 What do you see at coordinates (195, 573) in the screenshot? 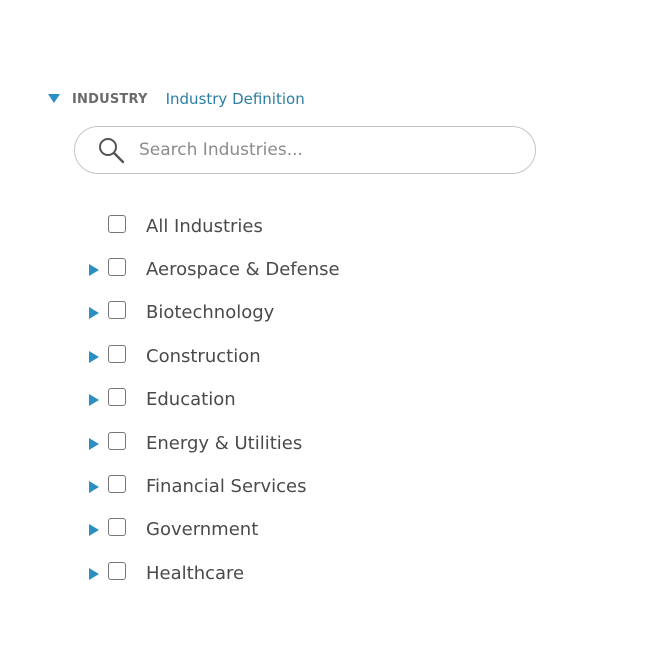
I see `industry-label: Healthcare` at bounding box center [195, 573].